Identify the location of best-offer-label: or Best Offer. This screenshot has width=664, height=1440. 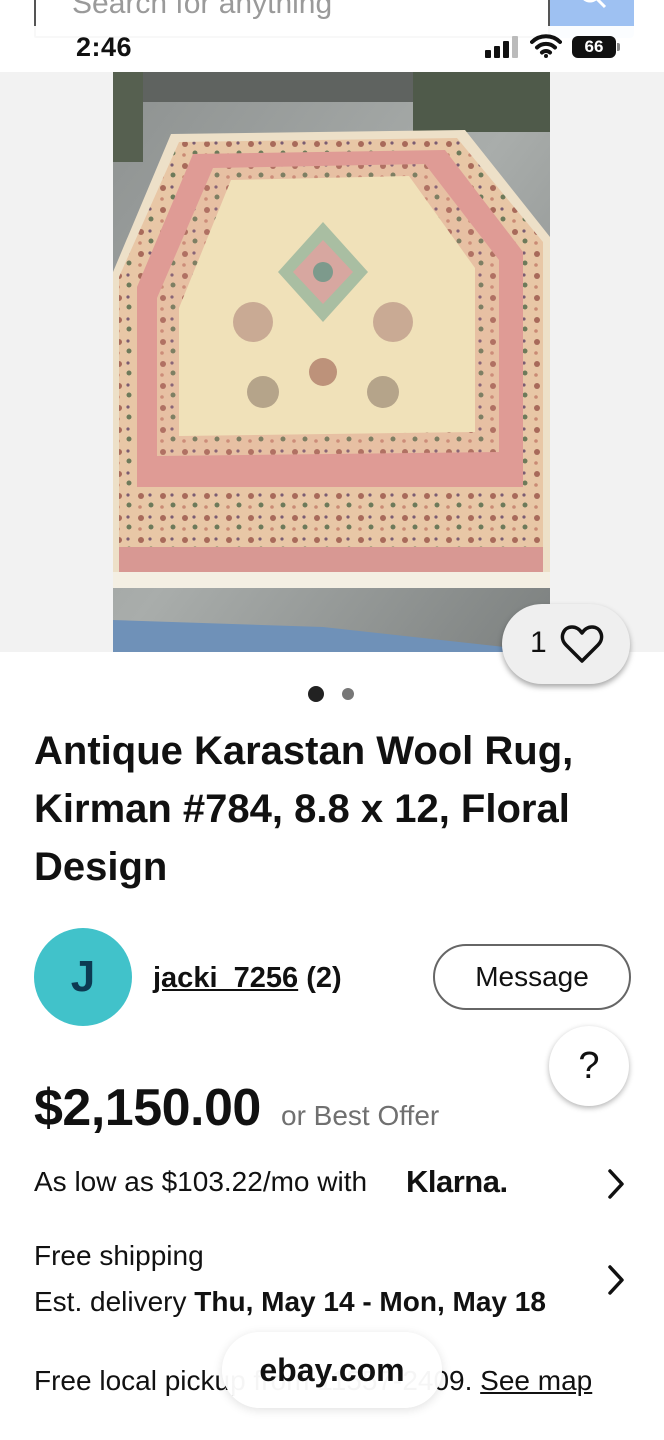
(360, 1115).